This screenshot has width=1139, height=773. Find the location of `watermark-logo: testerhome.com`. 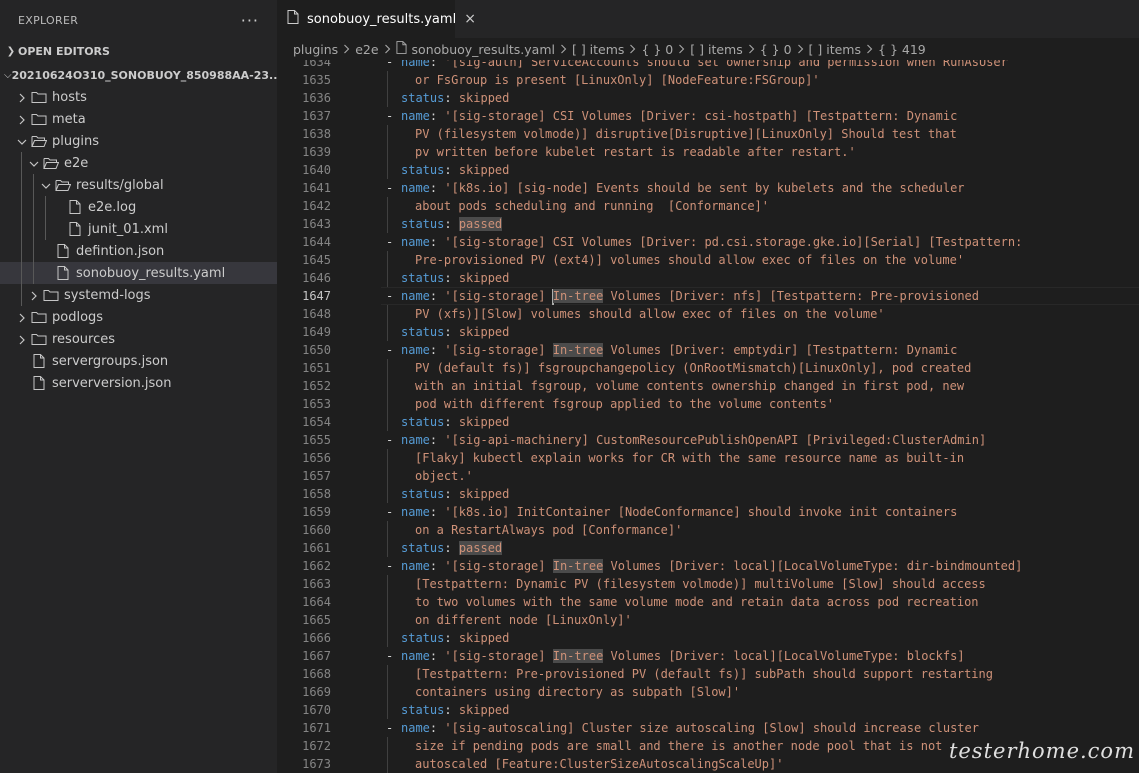

watermark-logo: testerhome.com is located at coordinates (1041, 751).